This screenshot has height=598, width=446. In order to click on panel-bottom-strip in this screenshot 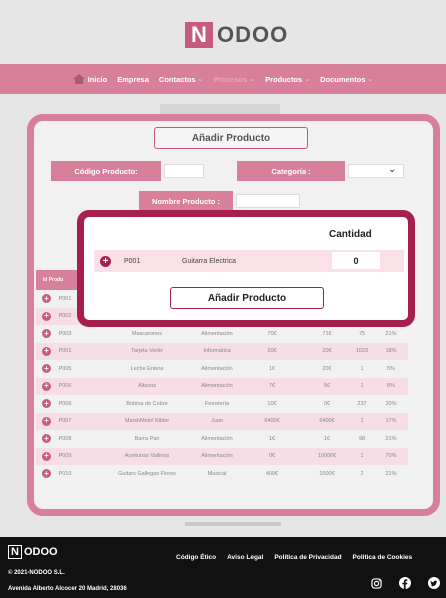, I will do `click(233, 524)`.